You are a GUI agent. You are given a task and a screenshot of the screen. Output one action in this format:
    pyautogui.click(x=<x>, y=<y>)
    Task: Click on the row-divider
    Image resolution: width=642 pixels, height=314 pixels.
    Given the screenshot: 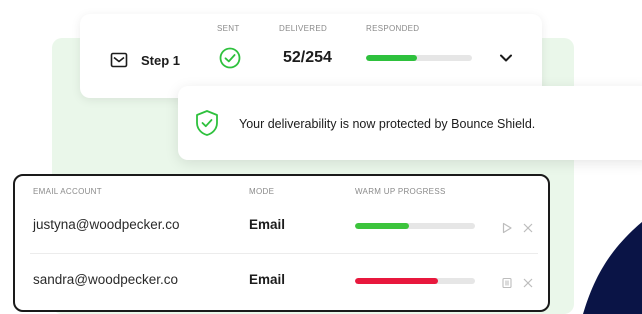 What is the action you would take?
    pyautogui.click(x=284, y=253)
    